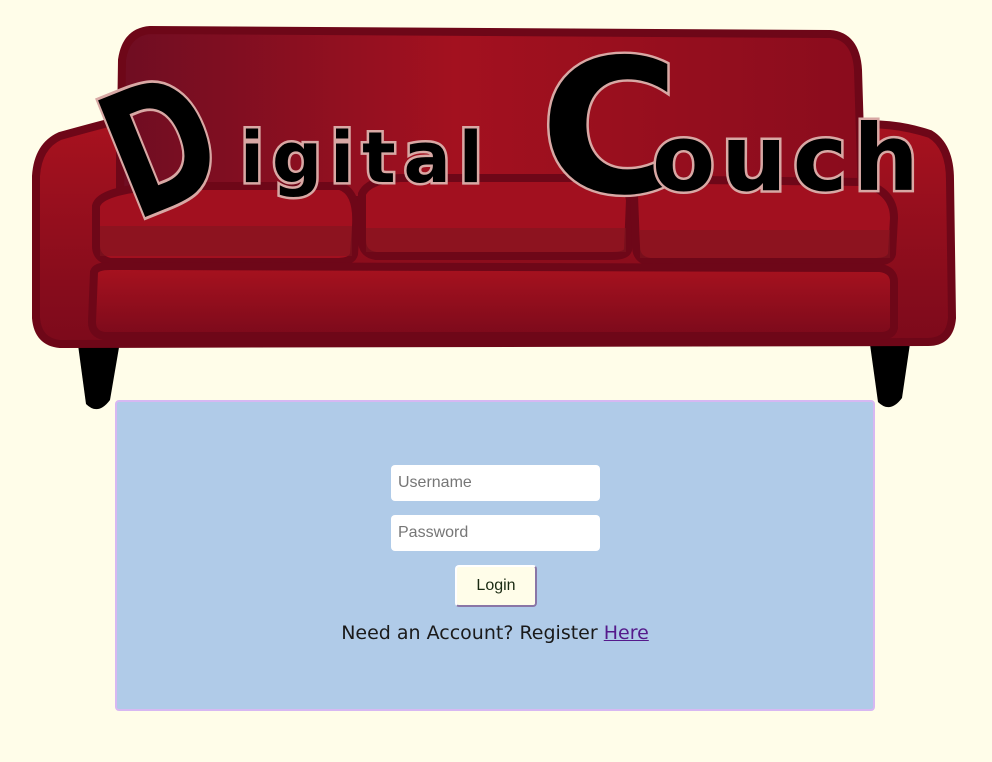 Image resolution: width=992 pixels, height=762 pixels. What do you see at coordinates (495, 533) in the screenshot?
I see `password-input` at bounding box center [495, 533].